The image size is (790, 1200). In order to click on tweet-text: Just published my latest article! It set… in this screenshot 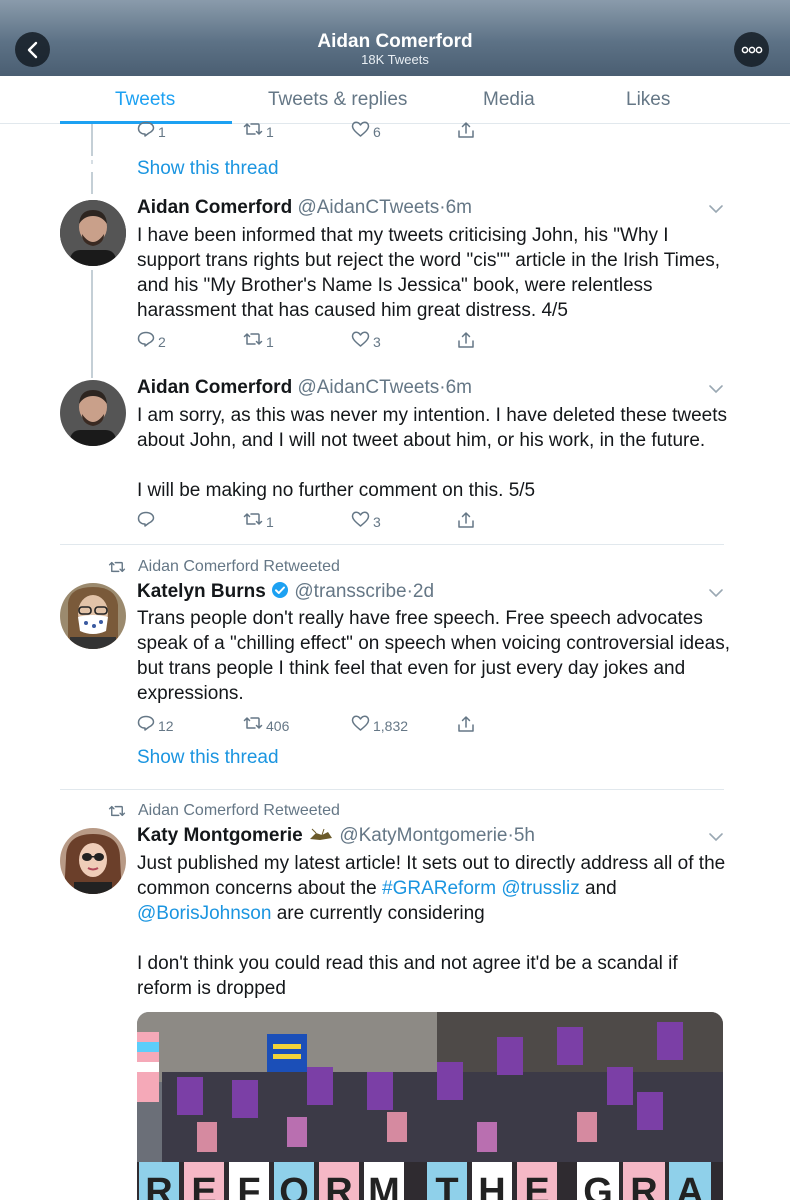, I will do `click(442, 926)`.